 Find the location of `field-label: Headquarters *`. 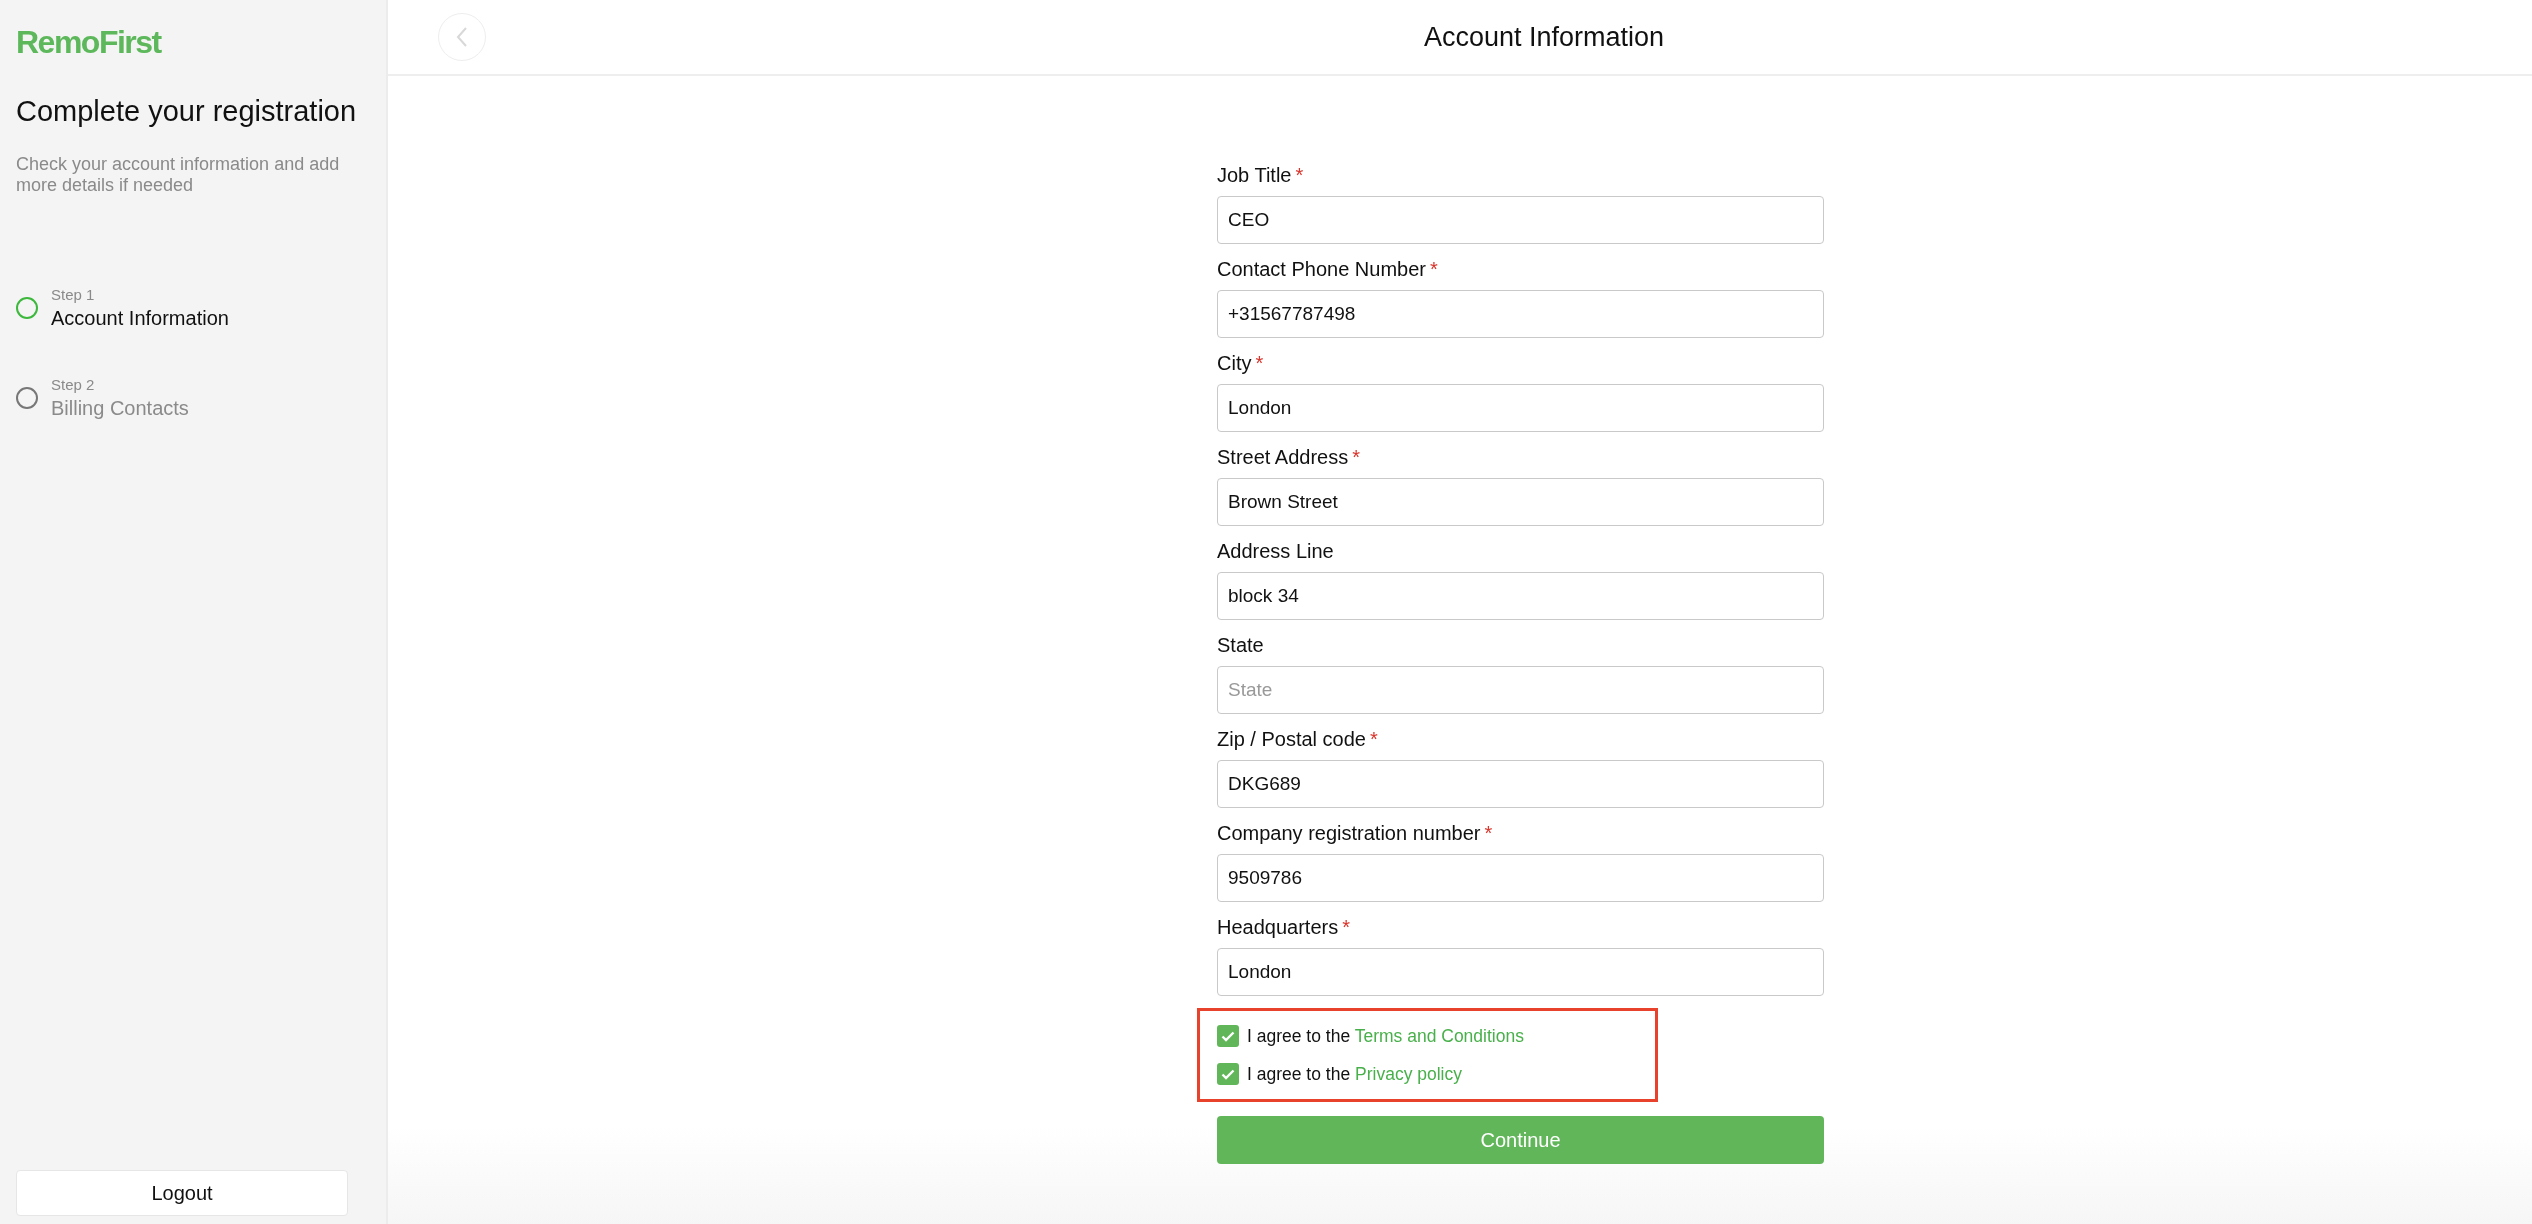

field-label: Headquarters * is located at coordinates (1283, 927).